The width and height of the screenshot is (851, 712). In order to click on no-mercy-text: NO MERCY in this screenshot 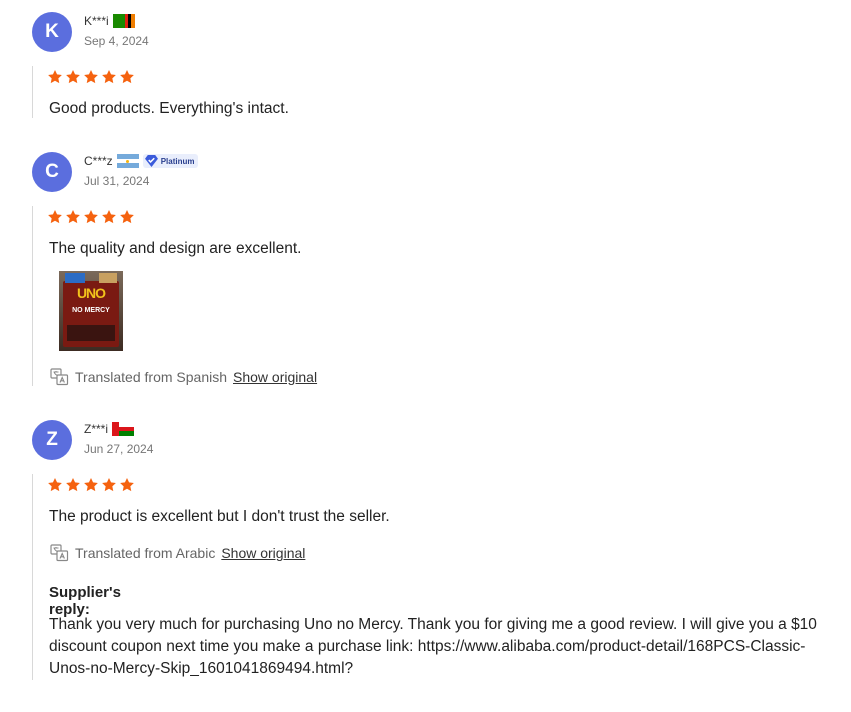, I will do `click(91, 310)`.